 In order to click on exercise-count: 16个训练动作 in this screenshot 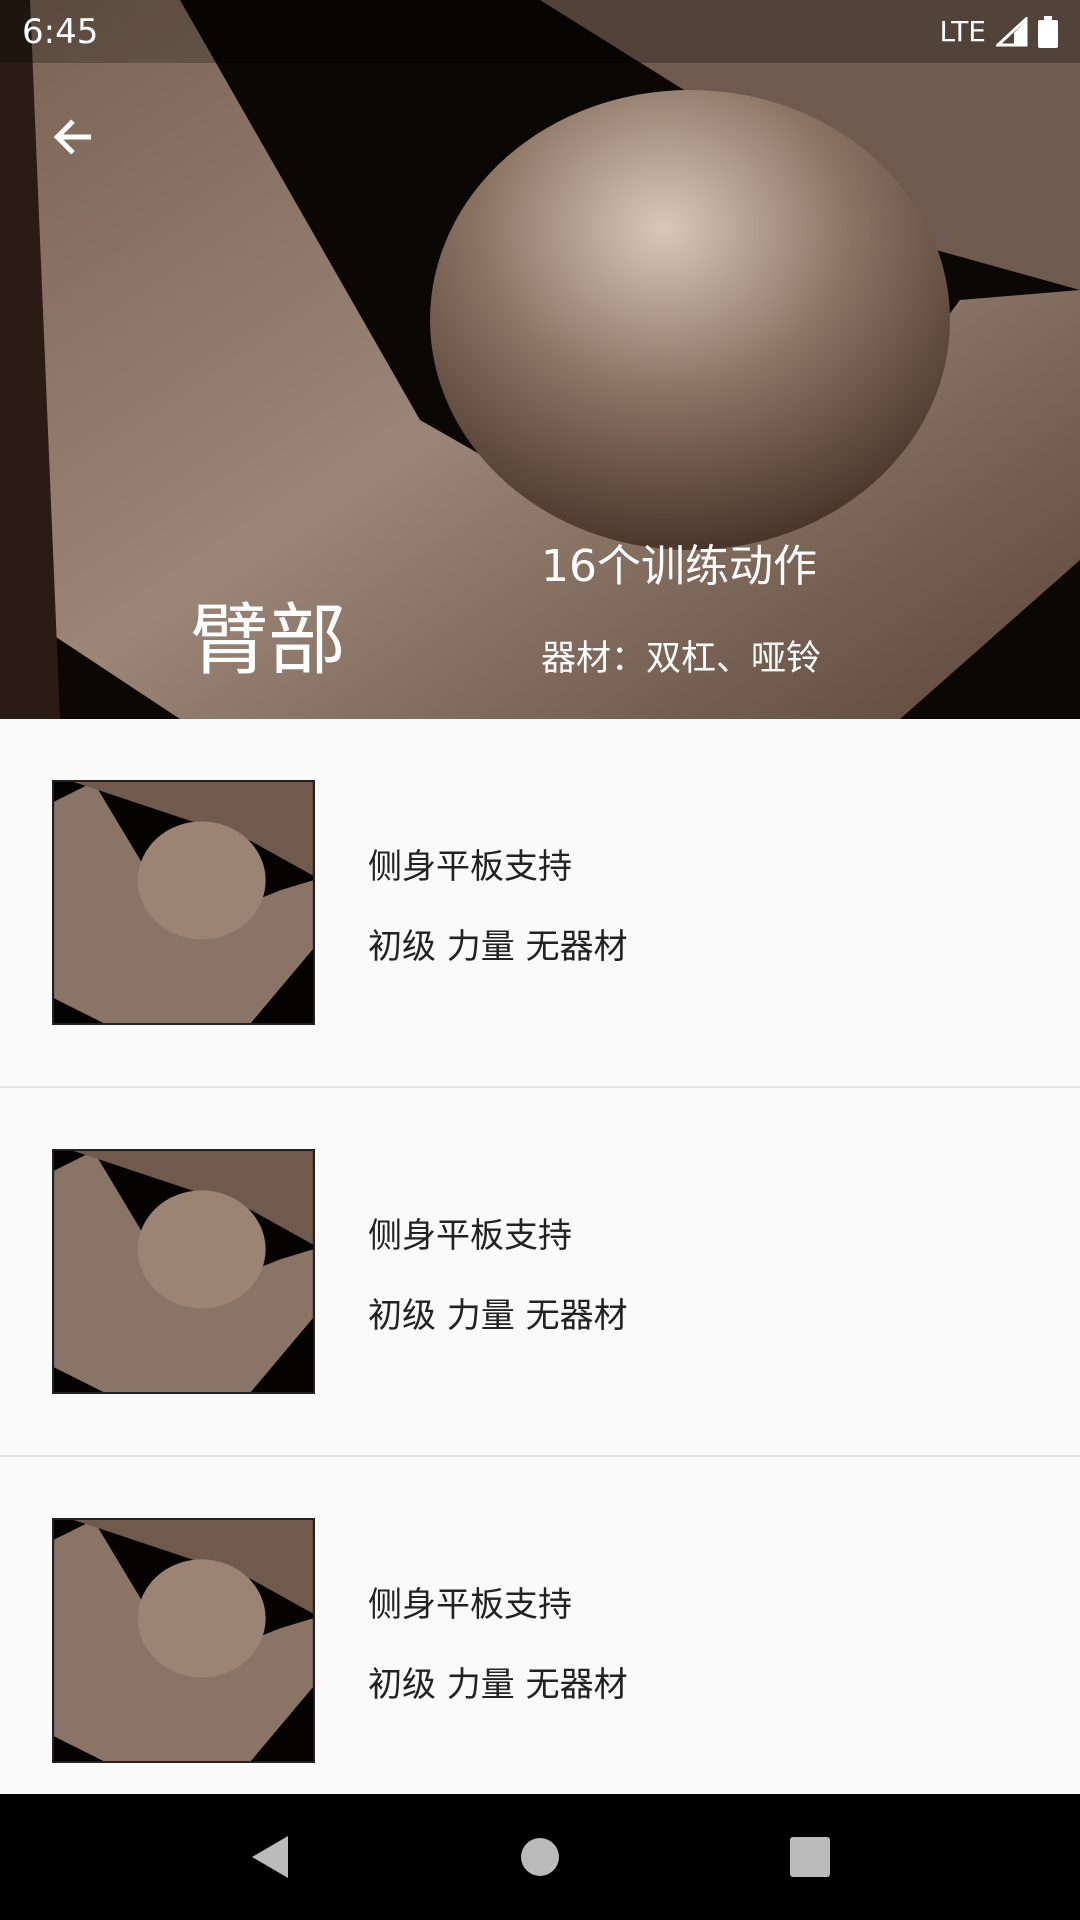, I will do `click(679, 566)`.